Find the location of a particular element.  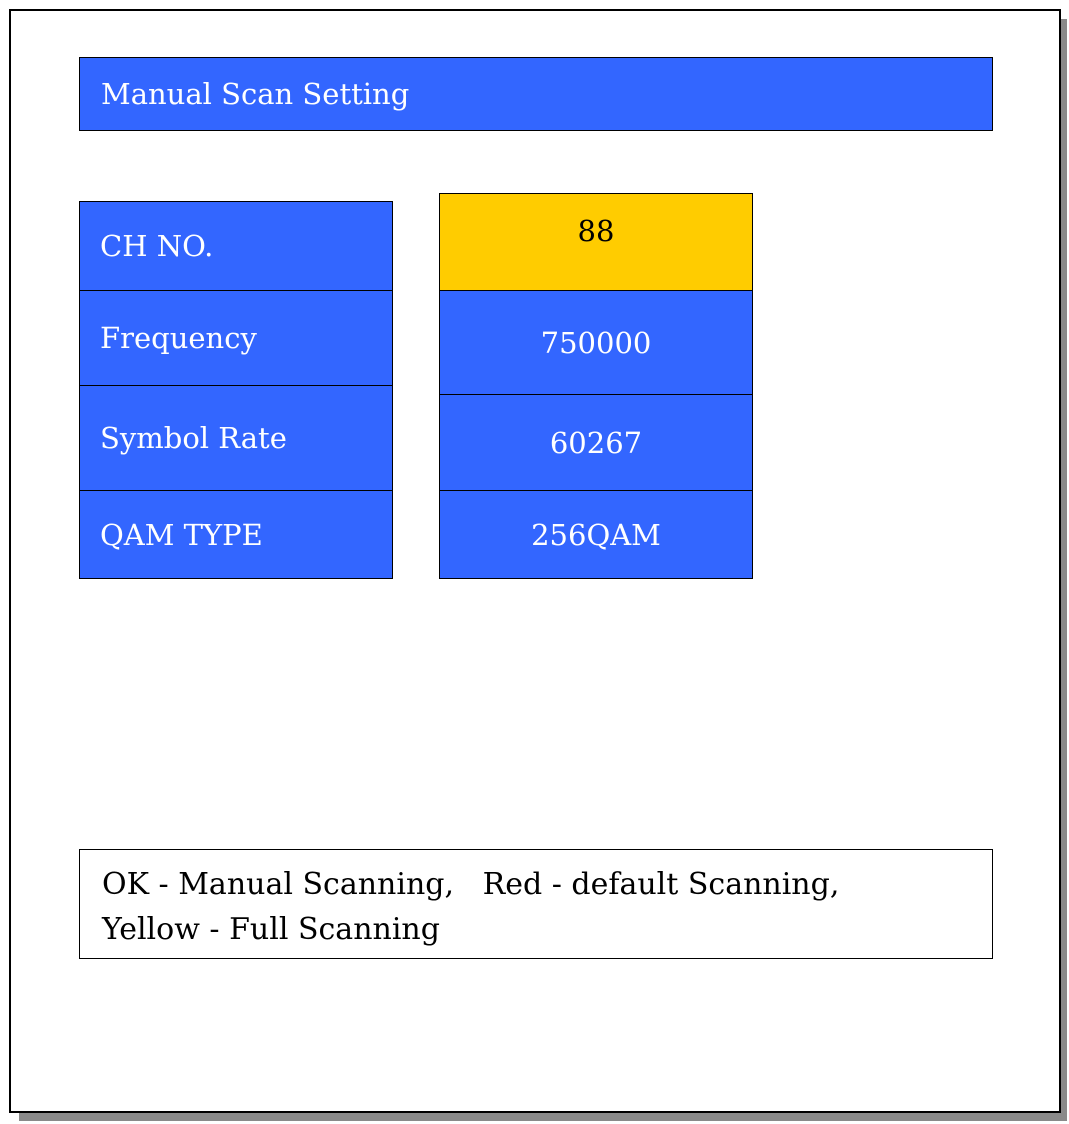

setting-label-text: Symbol Rate is located at coordinates (193, 438).